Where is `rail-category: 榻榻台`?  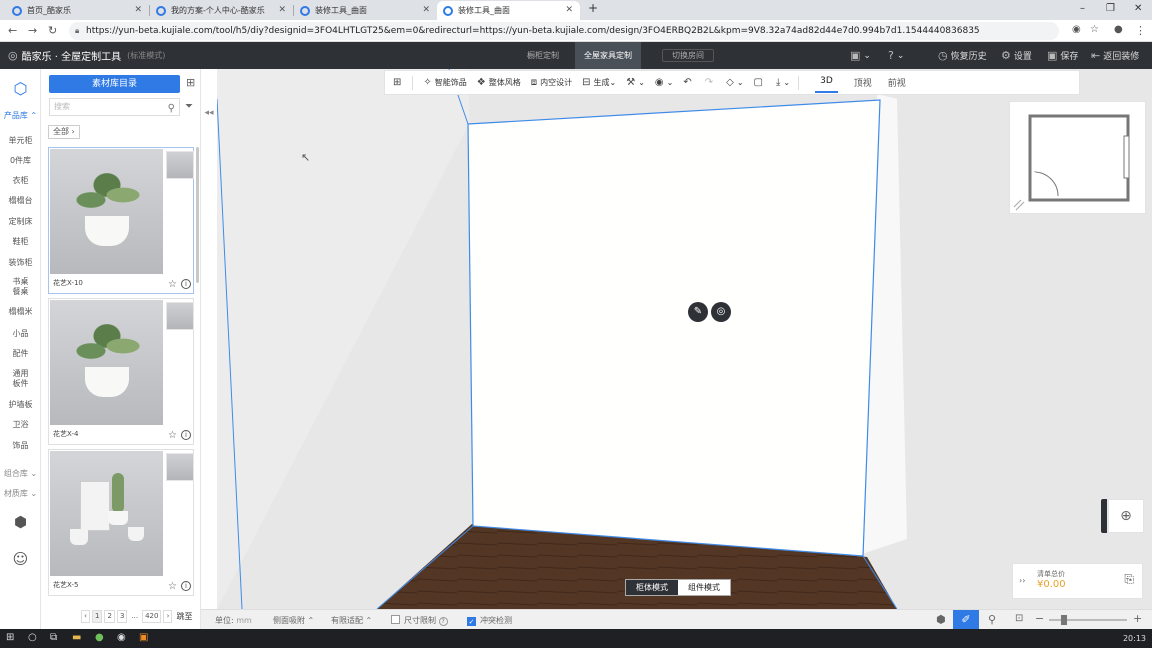
rail-category: 榻榻台 is located at coordinates (20, 201).